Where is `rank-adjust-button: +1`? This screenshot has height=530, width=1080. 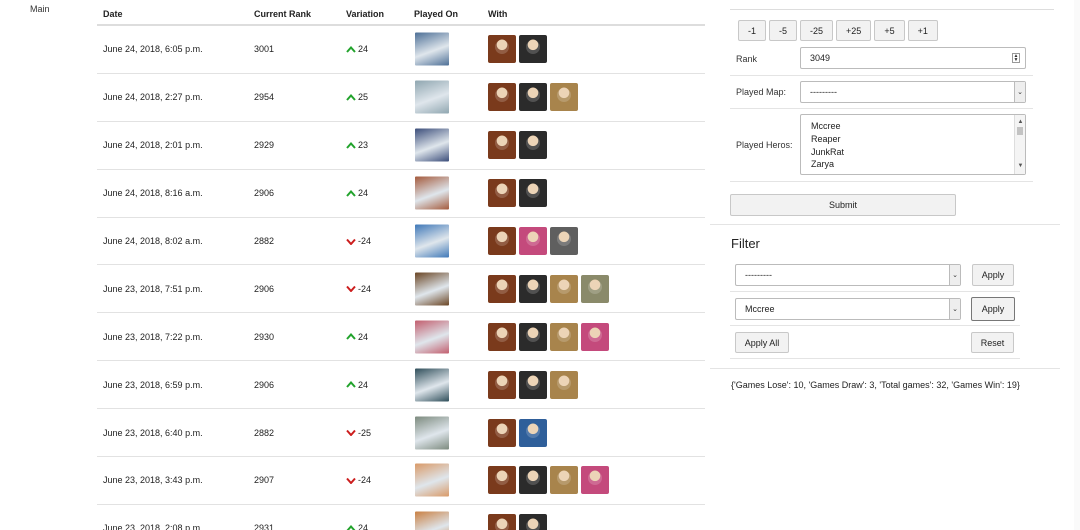 rank-adjust-button: +1 is located at coordinates (922, 30).